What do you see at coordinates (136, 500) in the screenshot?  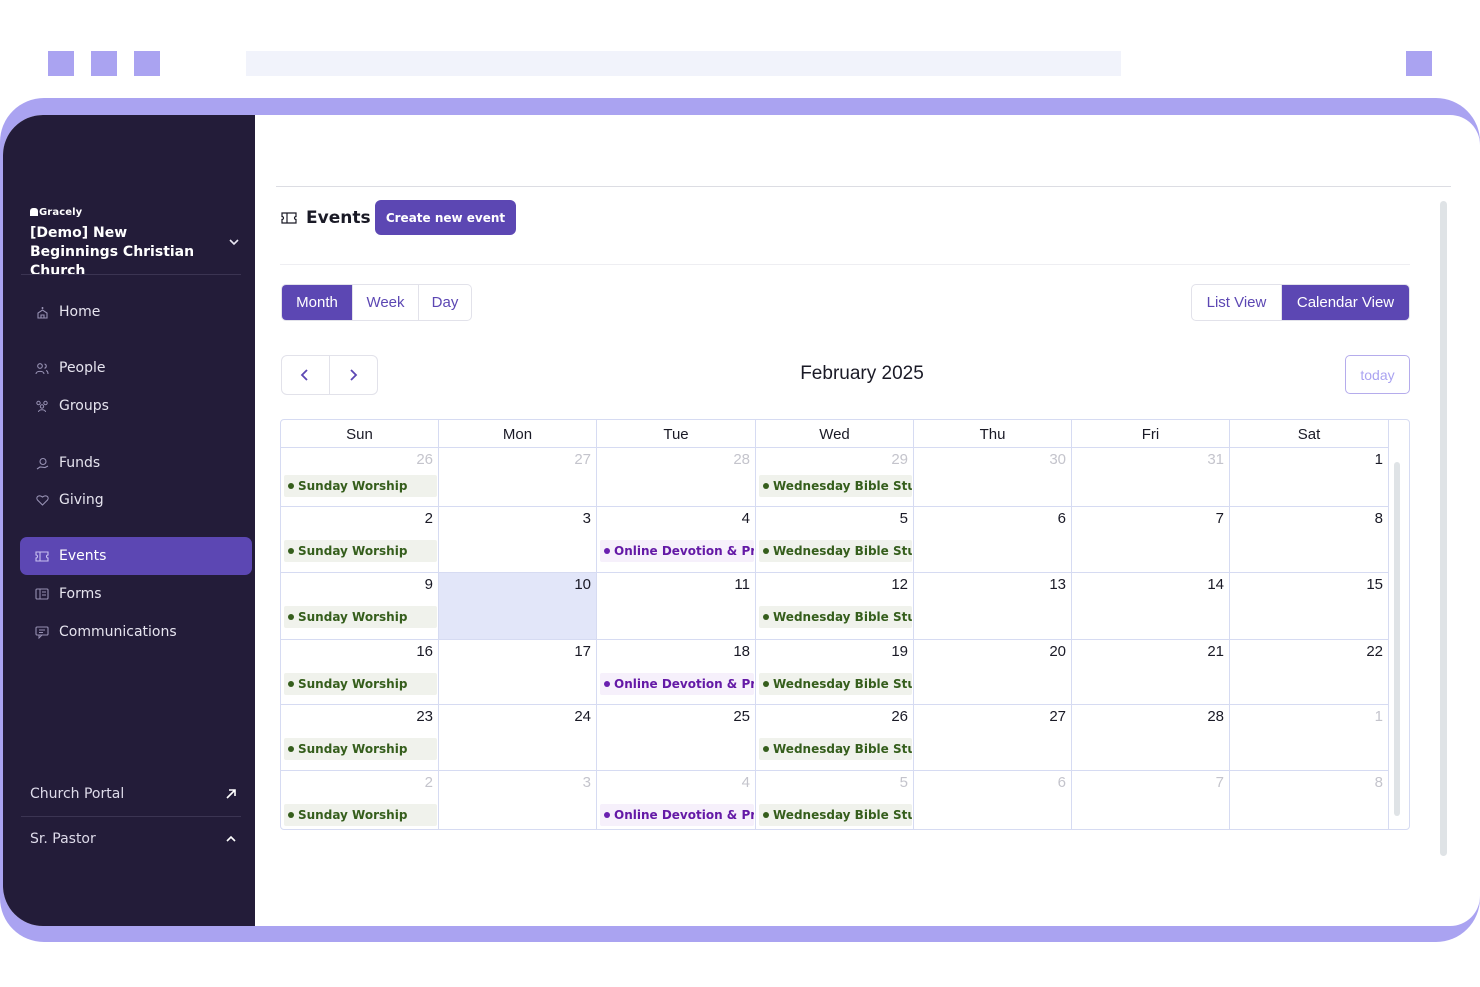 I see `sidebar-item-giving: Giving` at bounding box center [136, 500].